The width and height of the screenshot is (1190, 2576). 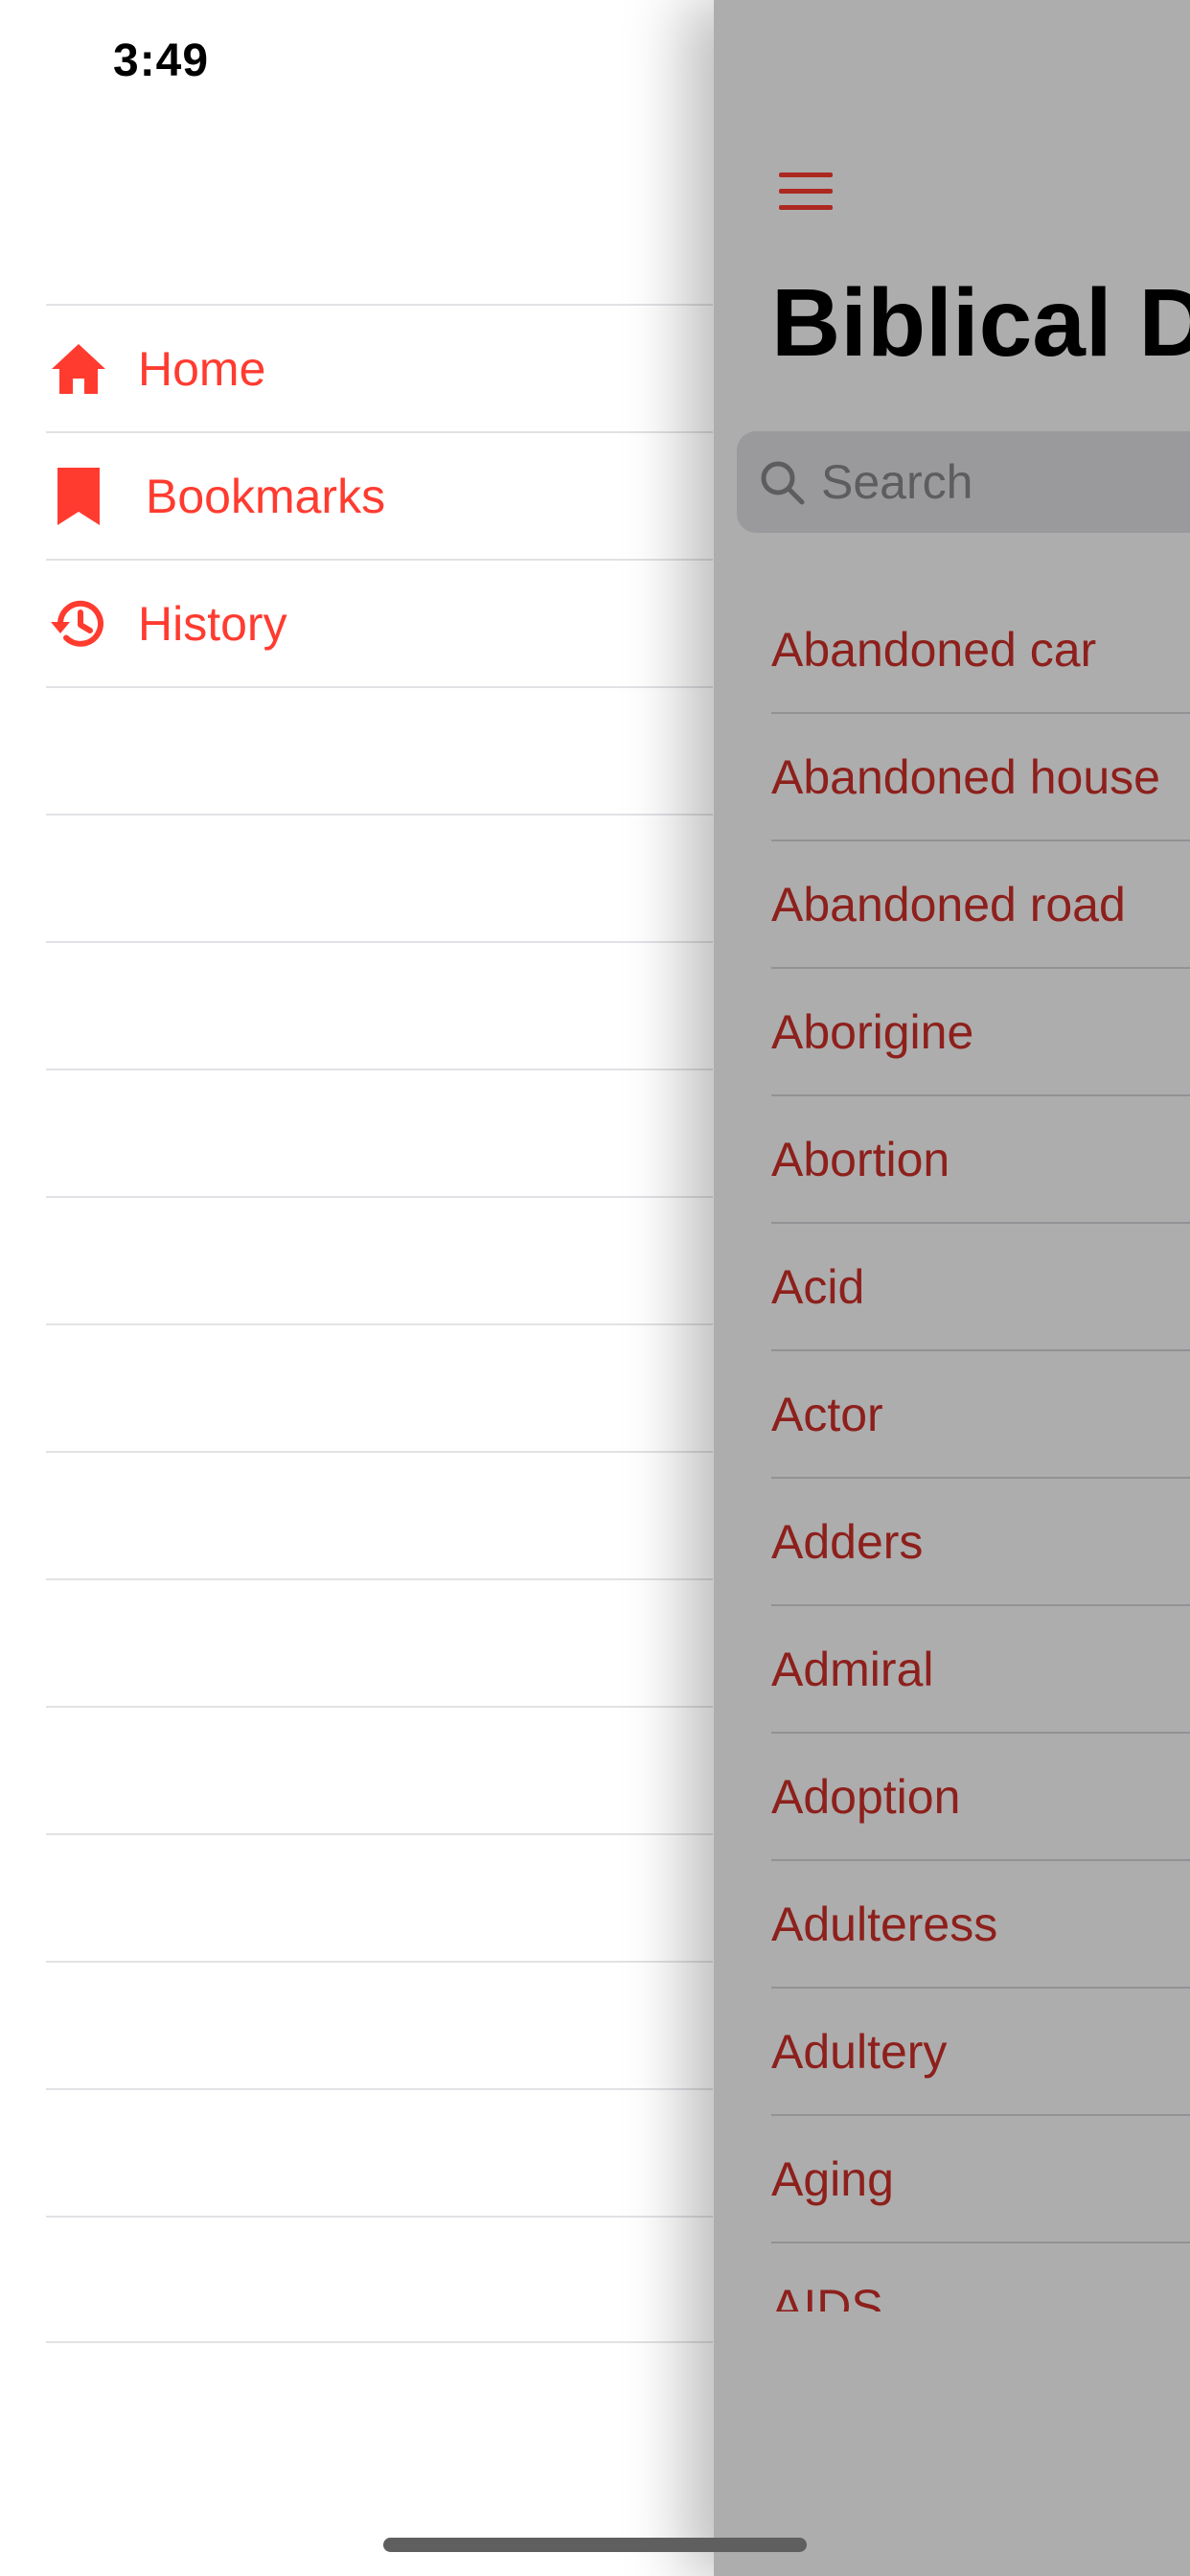 I want to click on menu-item-bookmarks: Bookmarks, so click(x=380, y=495).